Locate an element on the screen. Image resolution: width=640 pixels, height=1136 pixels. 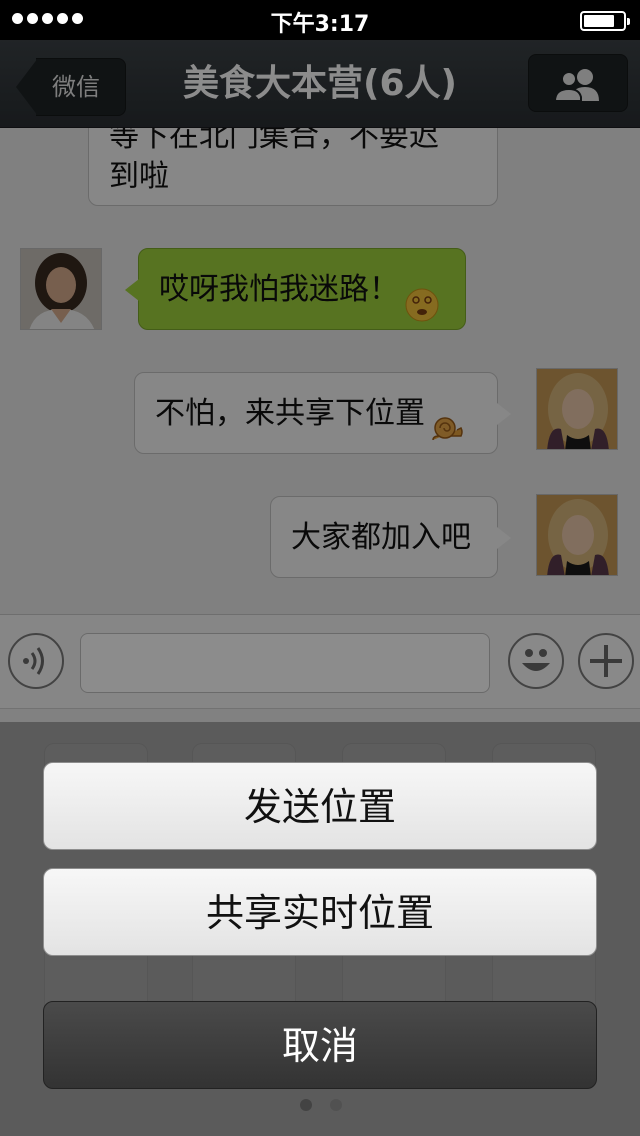
cancel-button: 取消 is located at coordinates (320, 1045).